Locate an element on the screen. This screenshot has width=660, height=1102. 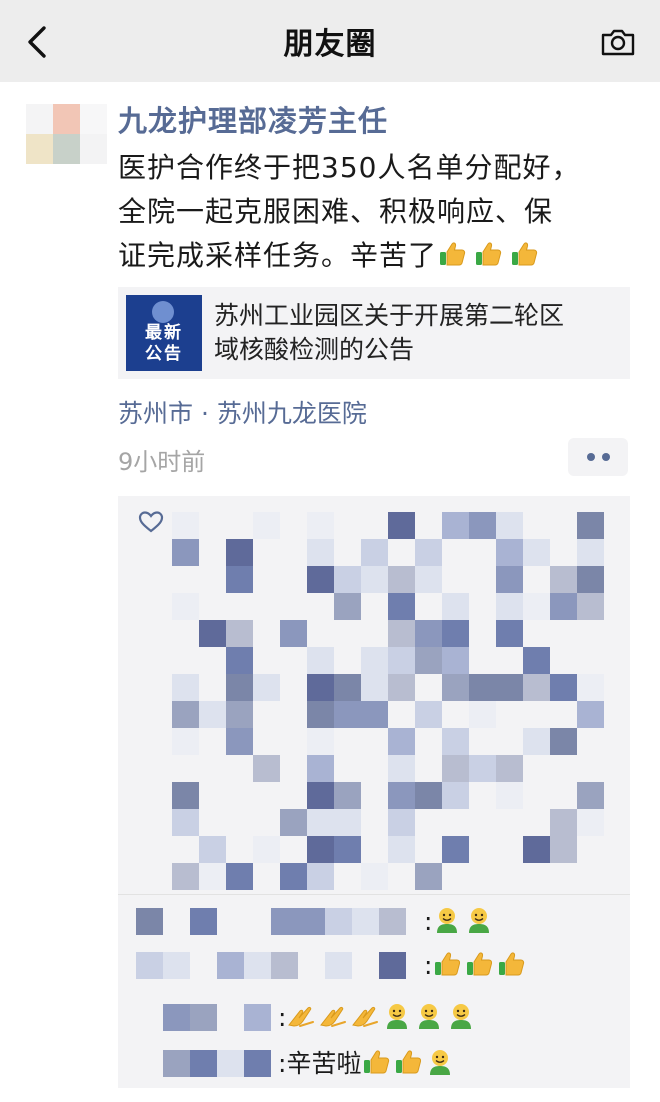
shared-article-card: 最新 公告 苏州工业园区关于开展第二轮区 域核酸检测的公告 is located at coordinates (374, 333).